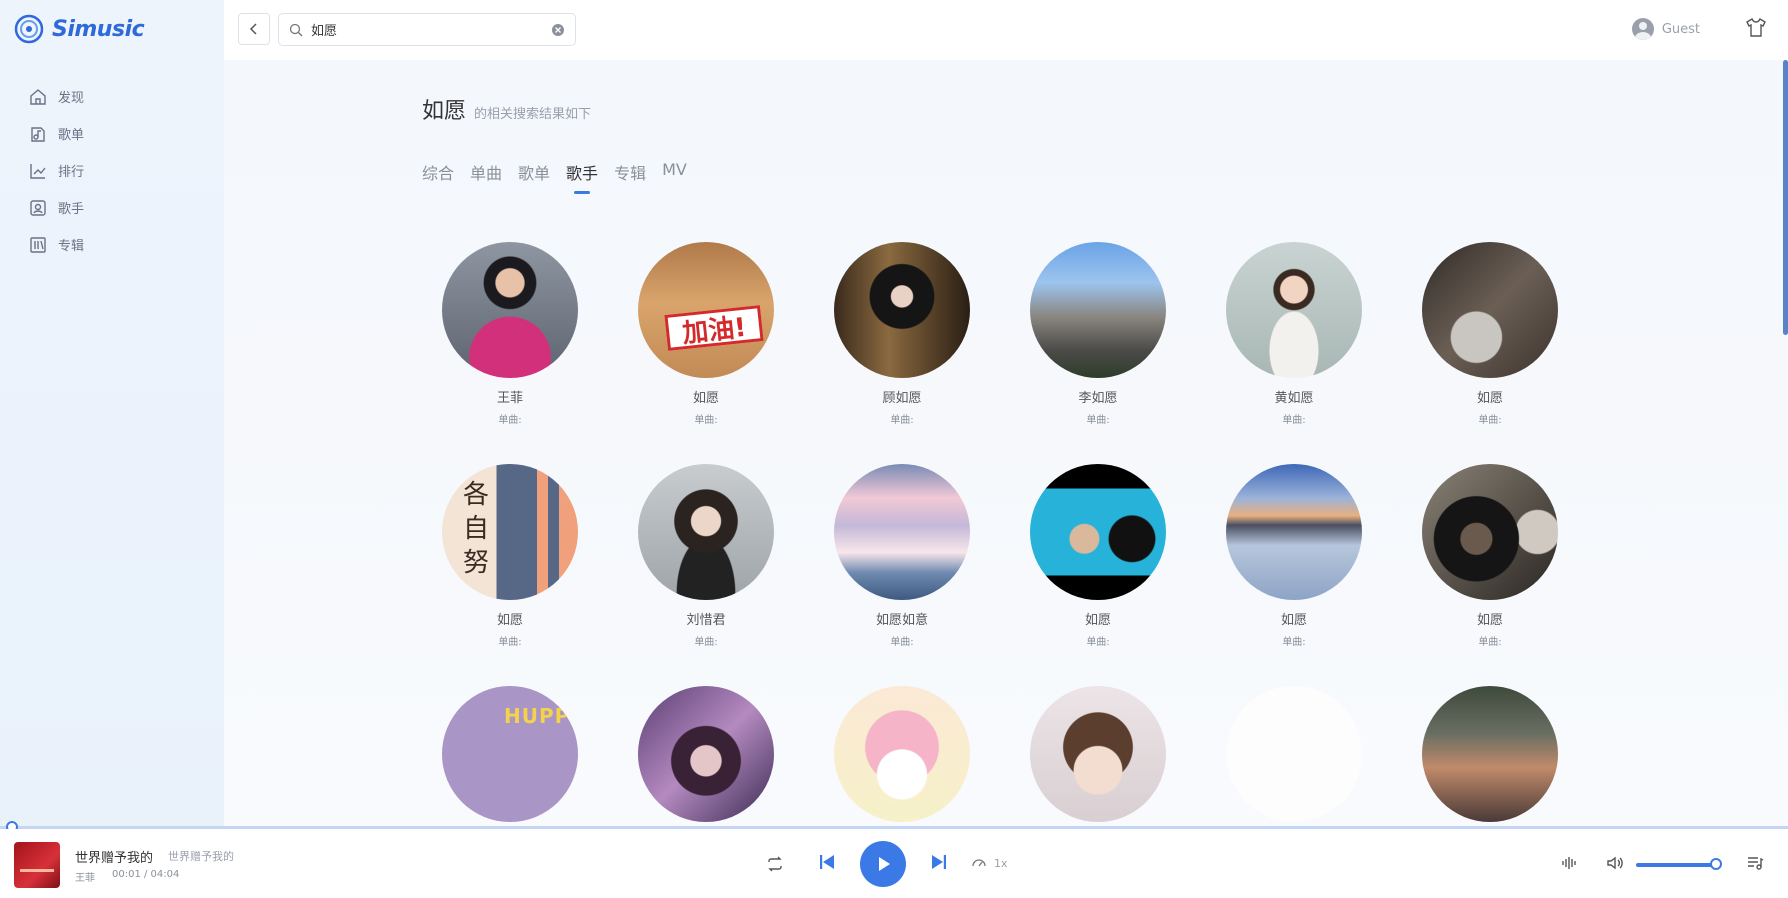 This screenshot has height=898, width=1788. I want to click on results-subtitle: 的相关搜索结果如下, so click(533, 114).